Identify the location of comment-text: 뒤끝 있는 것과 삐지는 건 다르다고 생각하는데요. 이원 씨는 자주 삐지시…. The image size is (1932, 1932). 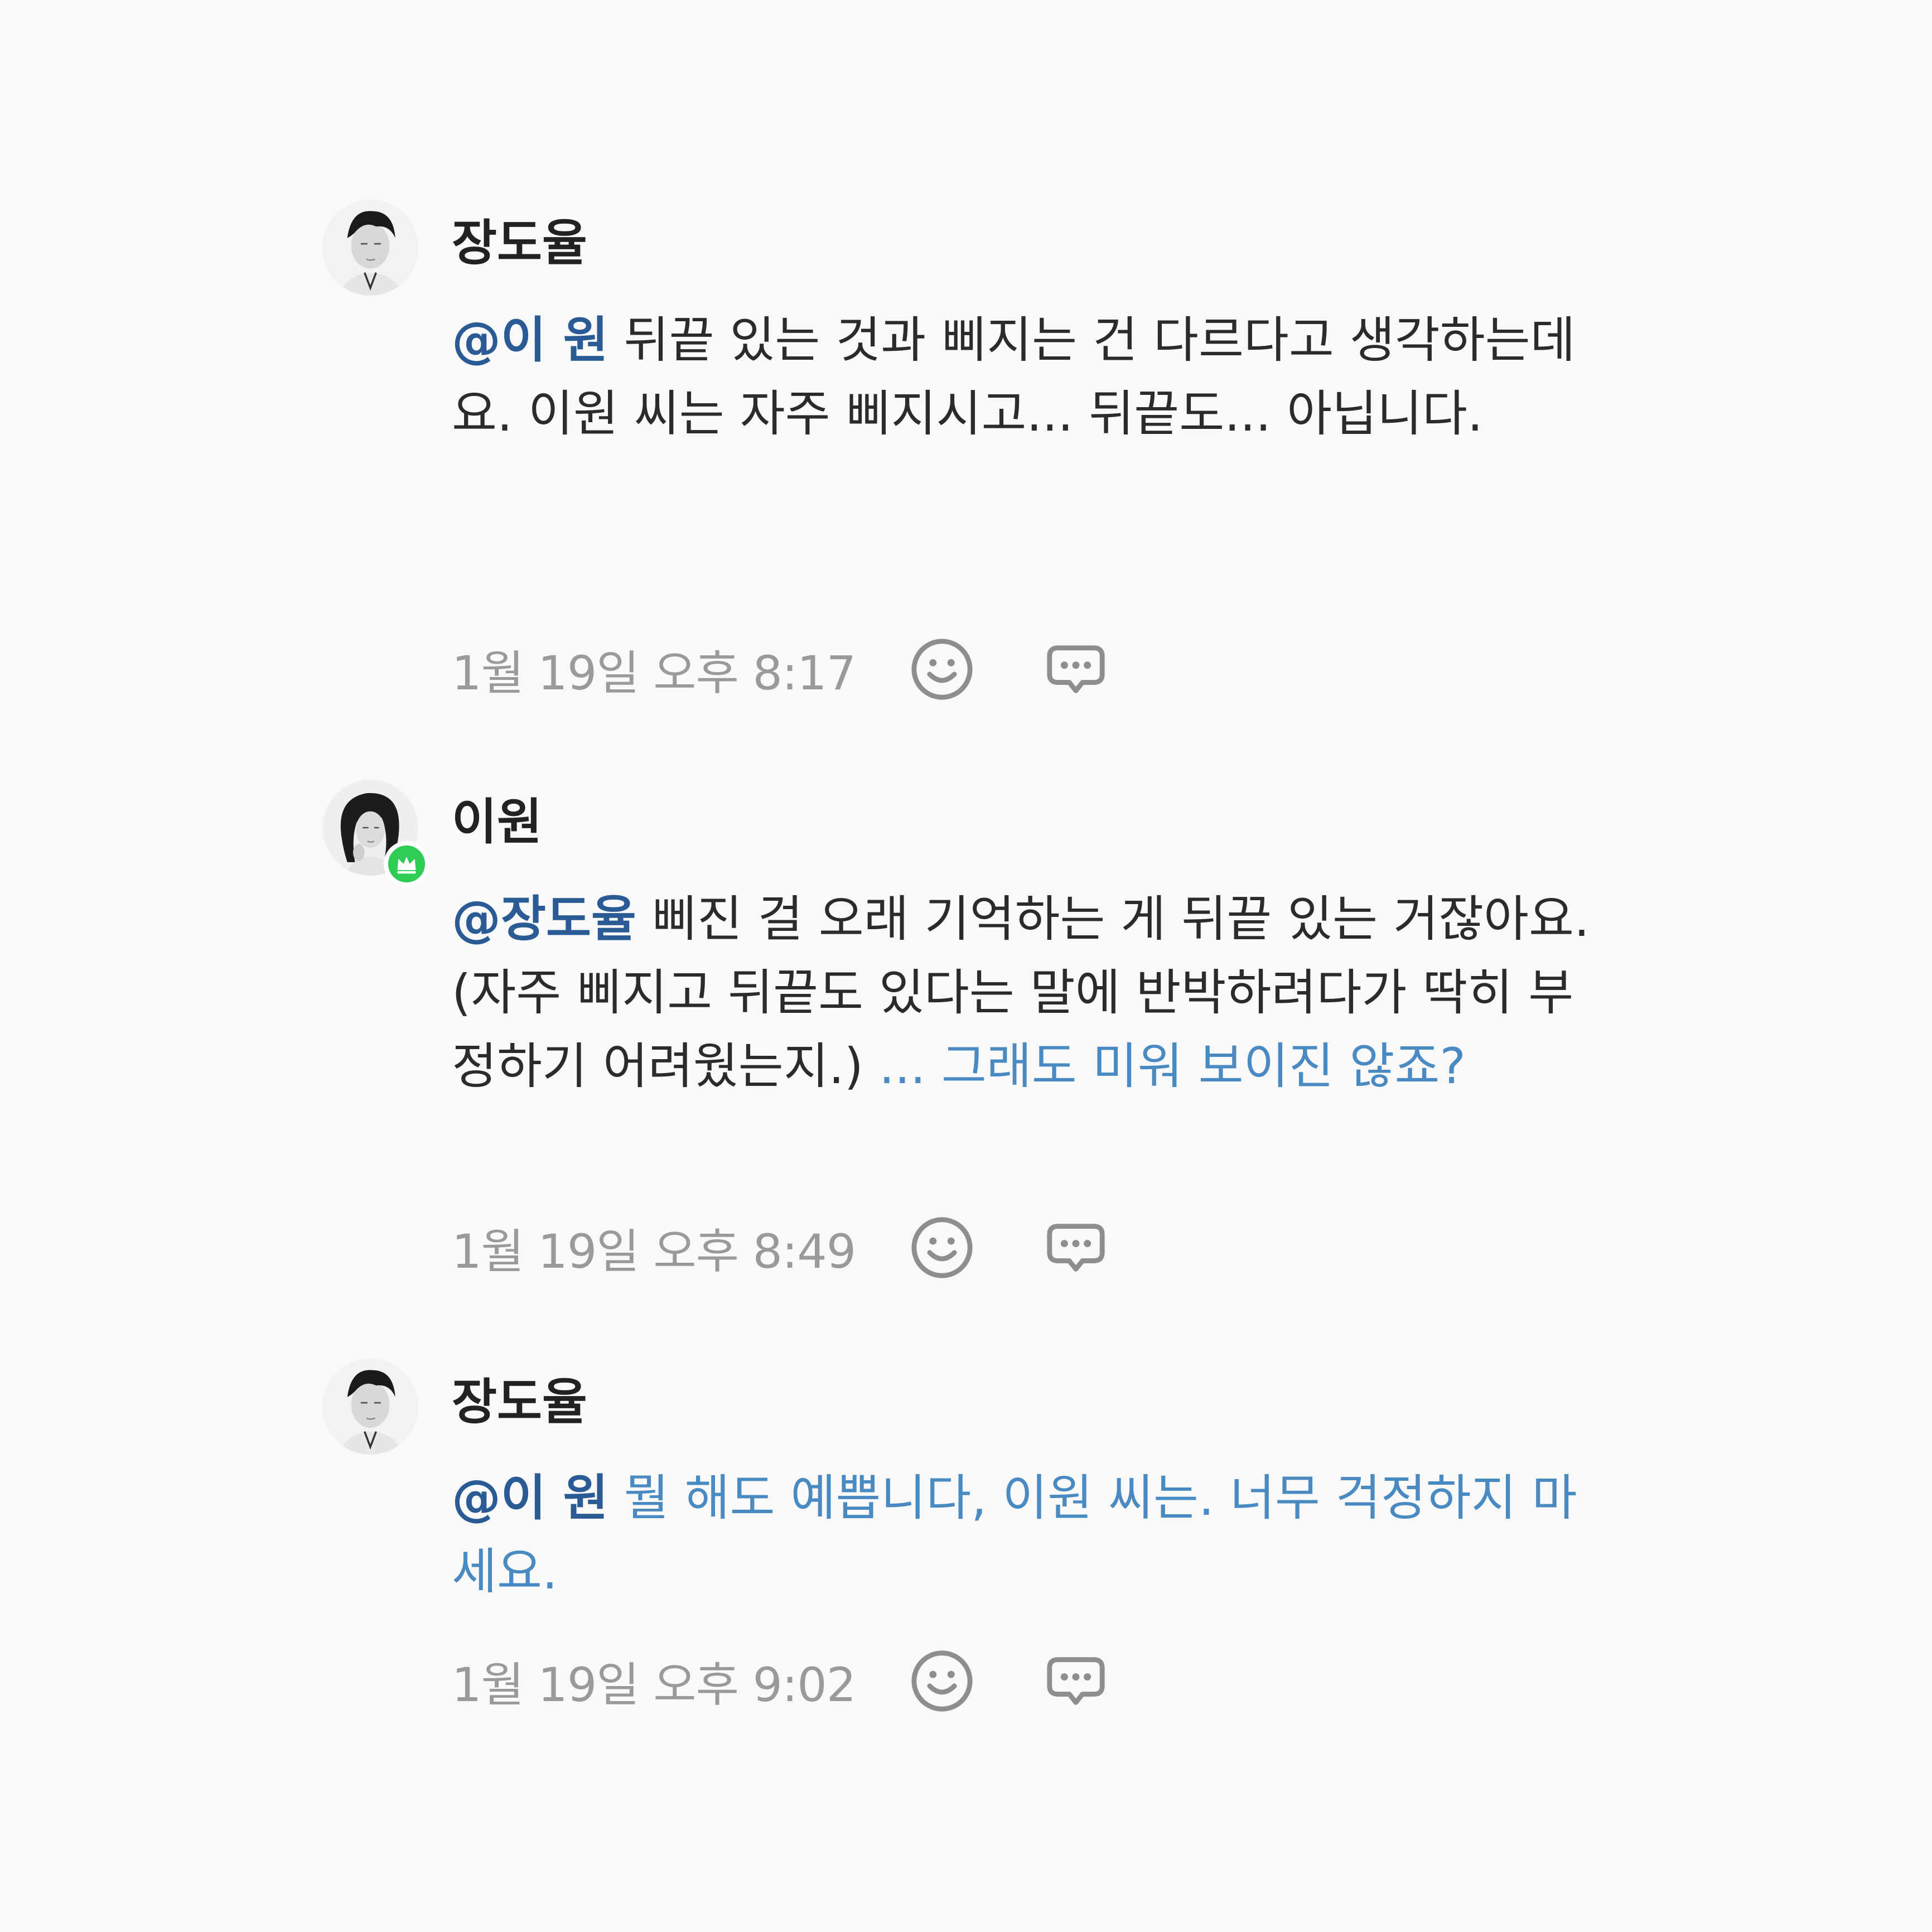
(1014, 376).